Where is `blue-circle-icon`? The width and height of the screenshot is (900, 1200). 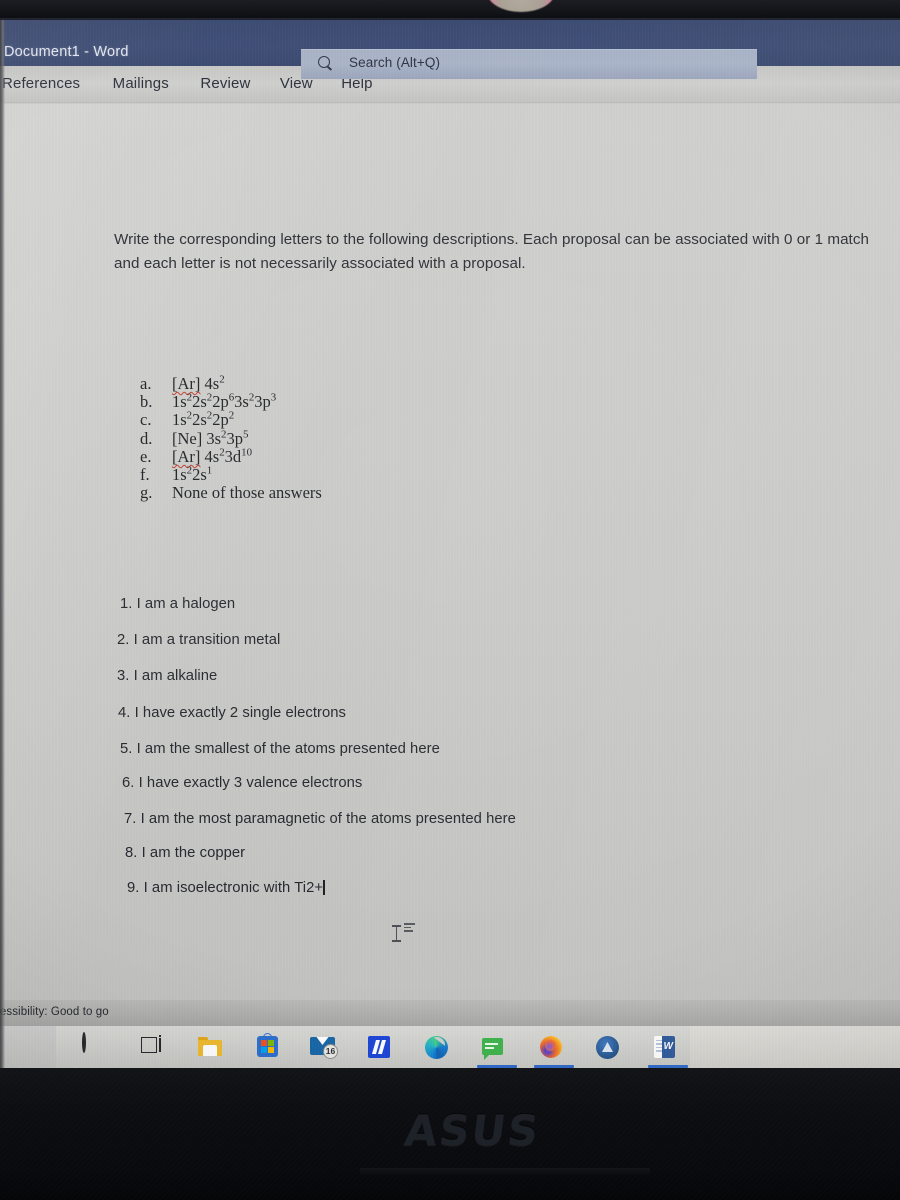
blue-circle-icon is located at coordinates (607, 1047).